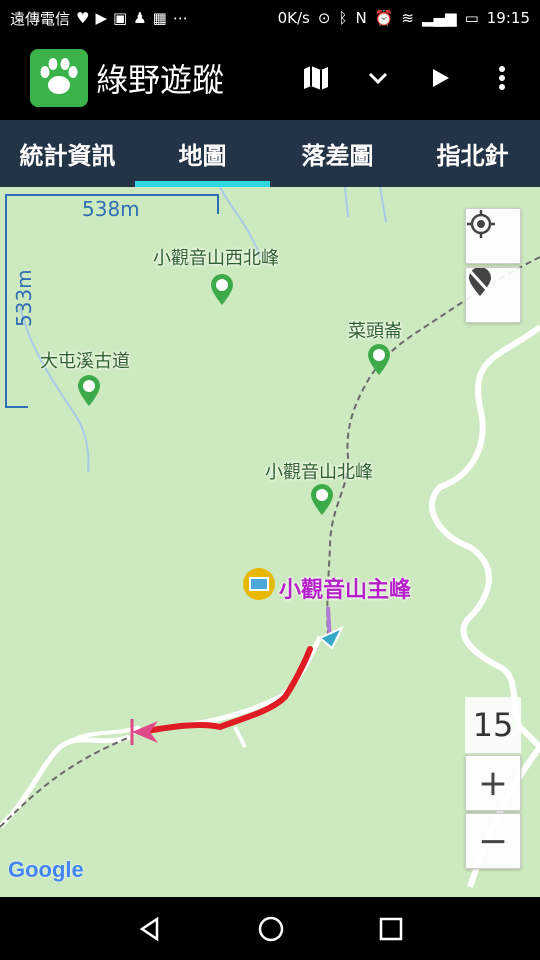 This screenshot has width=540, height=960. Describe the element at coordinates (180, 18) in the screenshot. I see `more-notifications-icon: ⋯` at that location.